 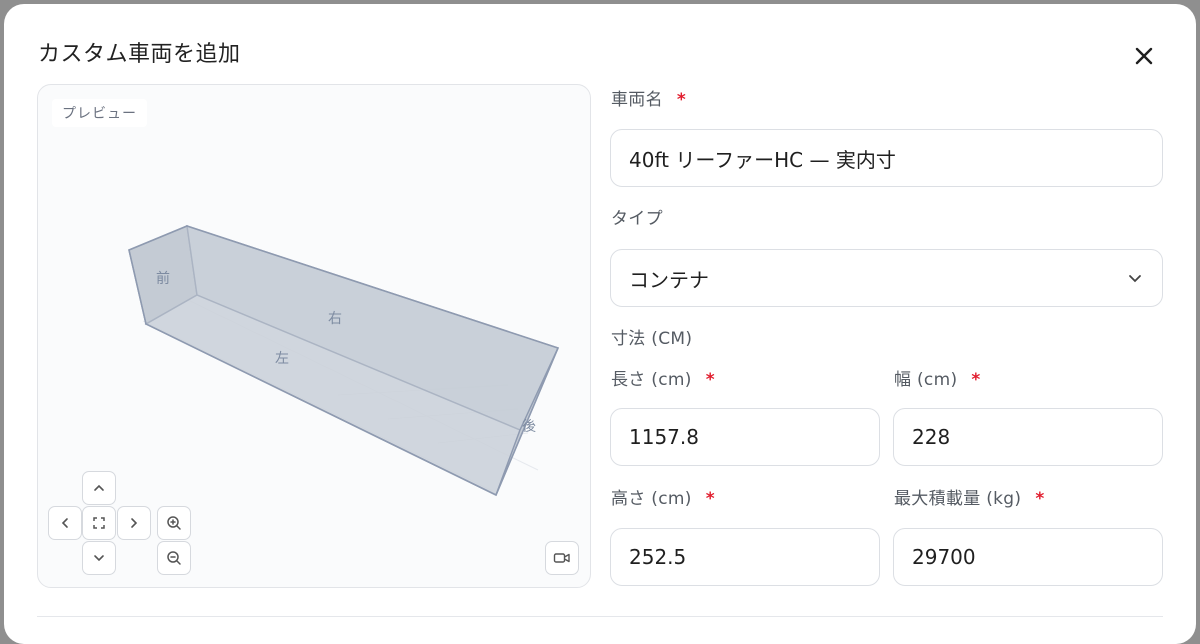 I want to click on max-load-label: 最大積載量 (kg) *, so click(x=969, y=499).